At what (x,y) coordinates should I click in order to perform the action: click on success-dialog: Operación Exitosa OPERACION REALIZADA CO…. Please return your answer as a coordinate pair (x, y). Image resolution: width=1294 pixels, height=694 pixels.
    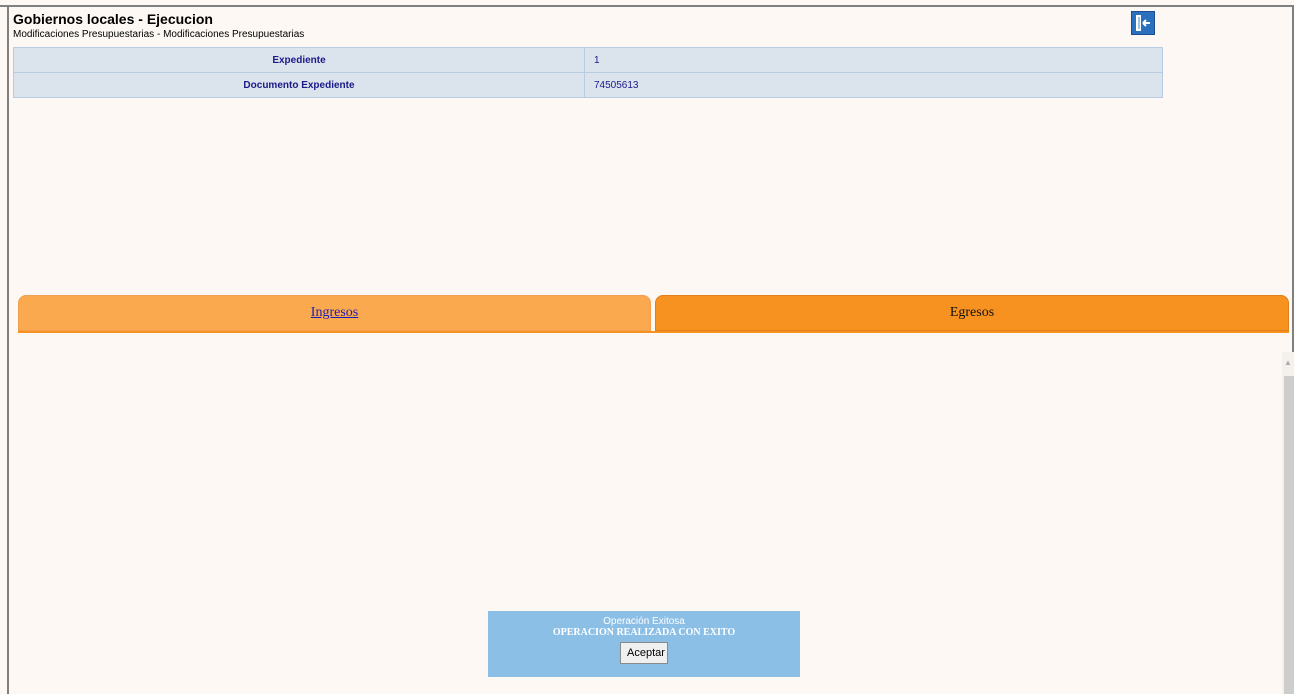
    Looking at the image, I should click on (644, 644).